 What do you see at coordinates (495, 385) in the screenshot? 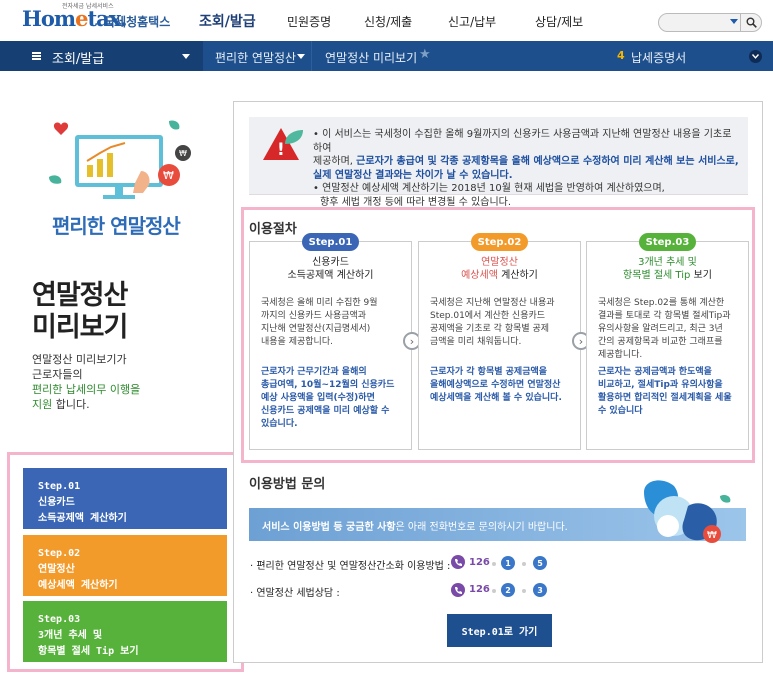
I see `note-line: 올해예상액으로 수정하면 연말정산` at bounding box center [495, 385].